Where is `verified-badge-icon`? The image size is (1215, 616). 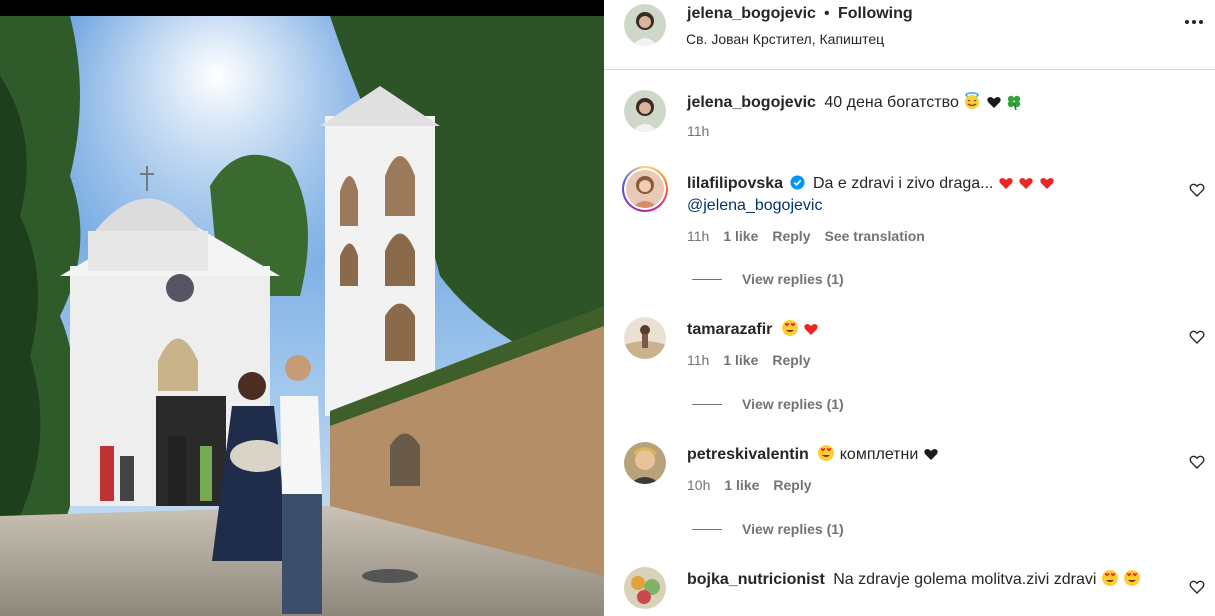 verified-badge-icon is located at coordinates (797, 182).